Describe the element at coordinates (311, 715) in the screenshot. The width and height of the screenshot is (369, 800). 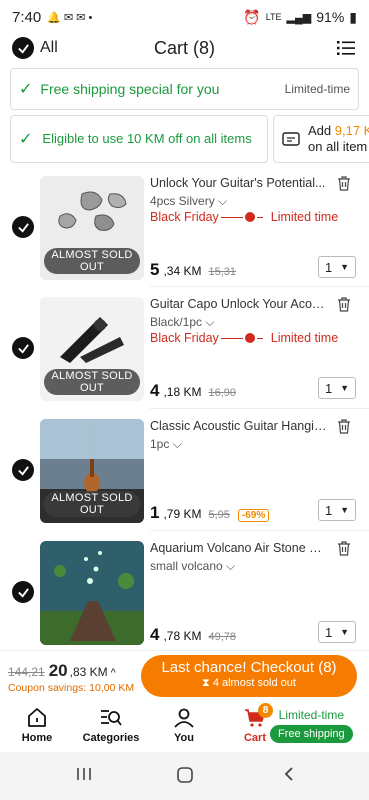
I see `limited-time-label: Limited-time` at that location.